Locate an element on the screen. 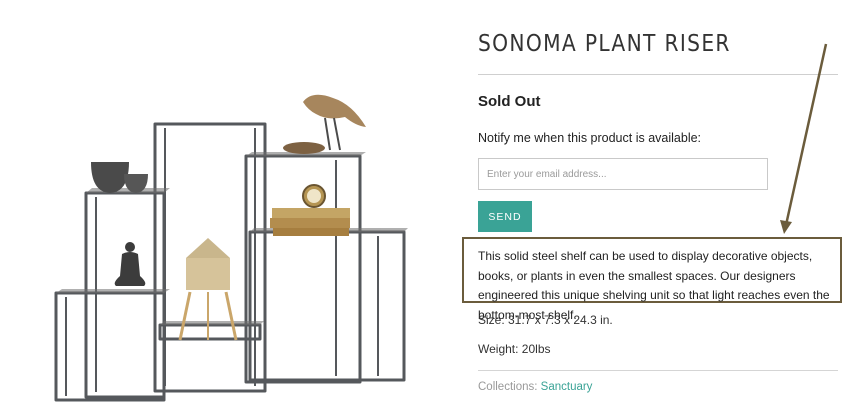  product-size: Size: 31.7 x 7.3 x 24.3 in. is located at coordinates (545, 320).